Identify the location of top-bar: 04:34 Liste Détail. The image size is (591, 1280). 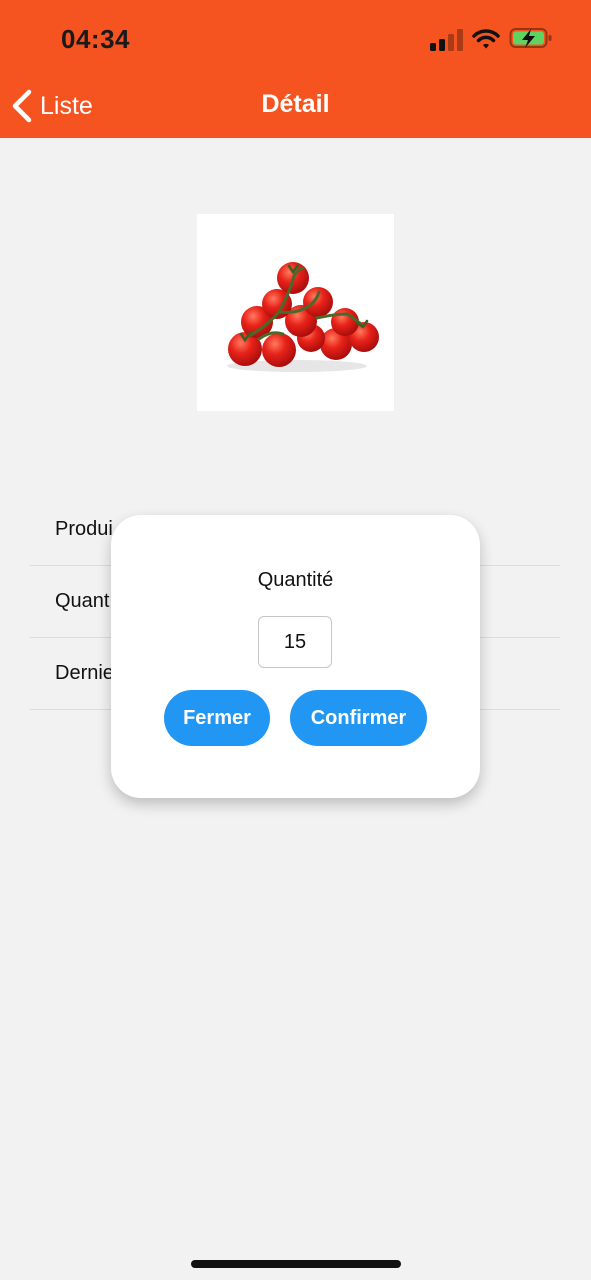
(295, 69).